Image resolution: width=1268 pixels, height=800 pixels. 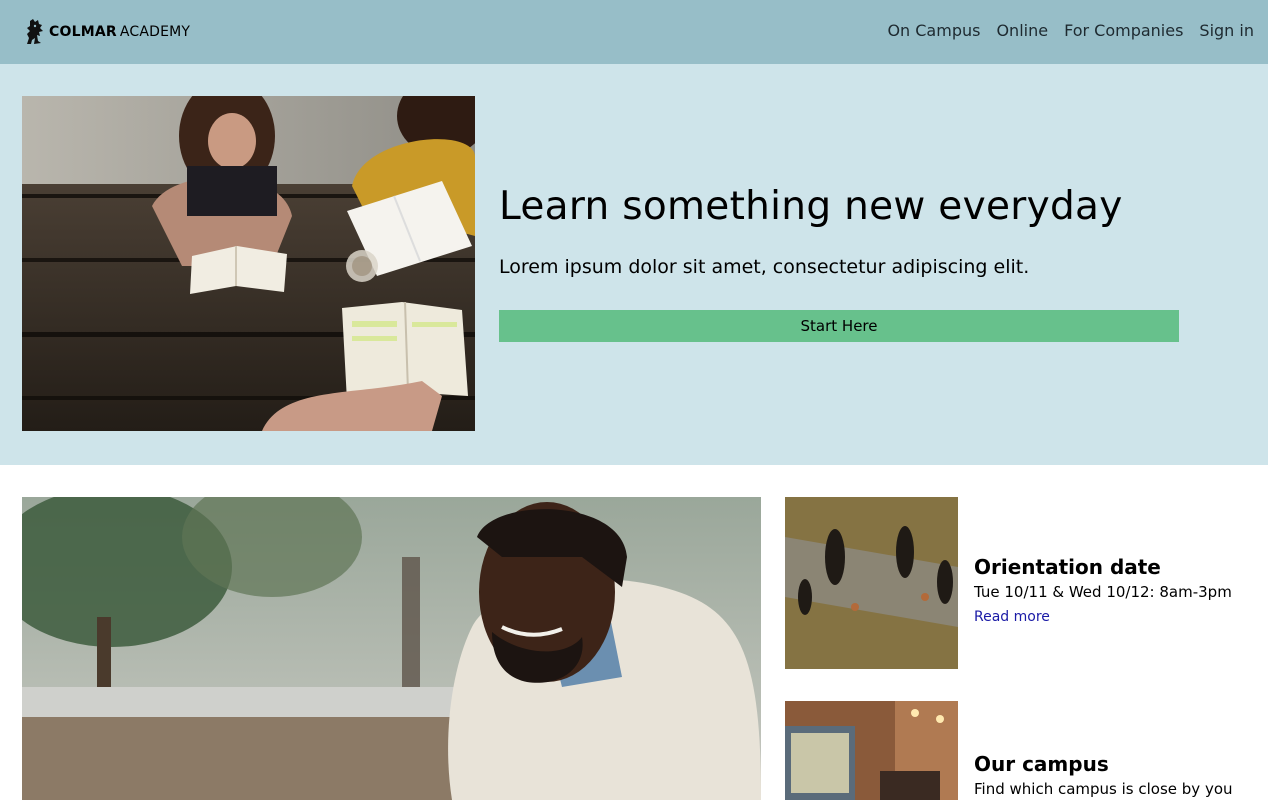 I want to click on brand-name-bold: COLMAR, so click(x=83, y=32).